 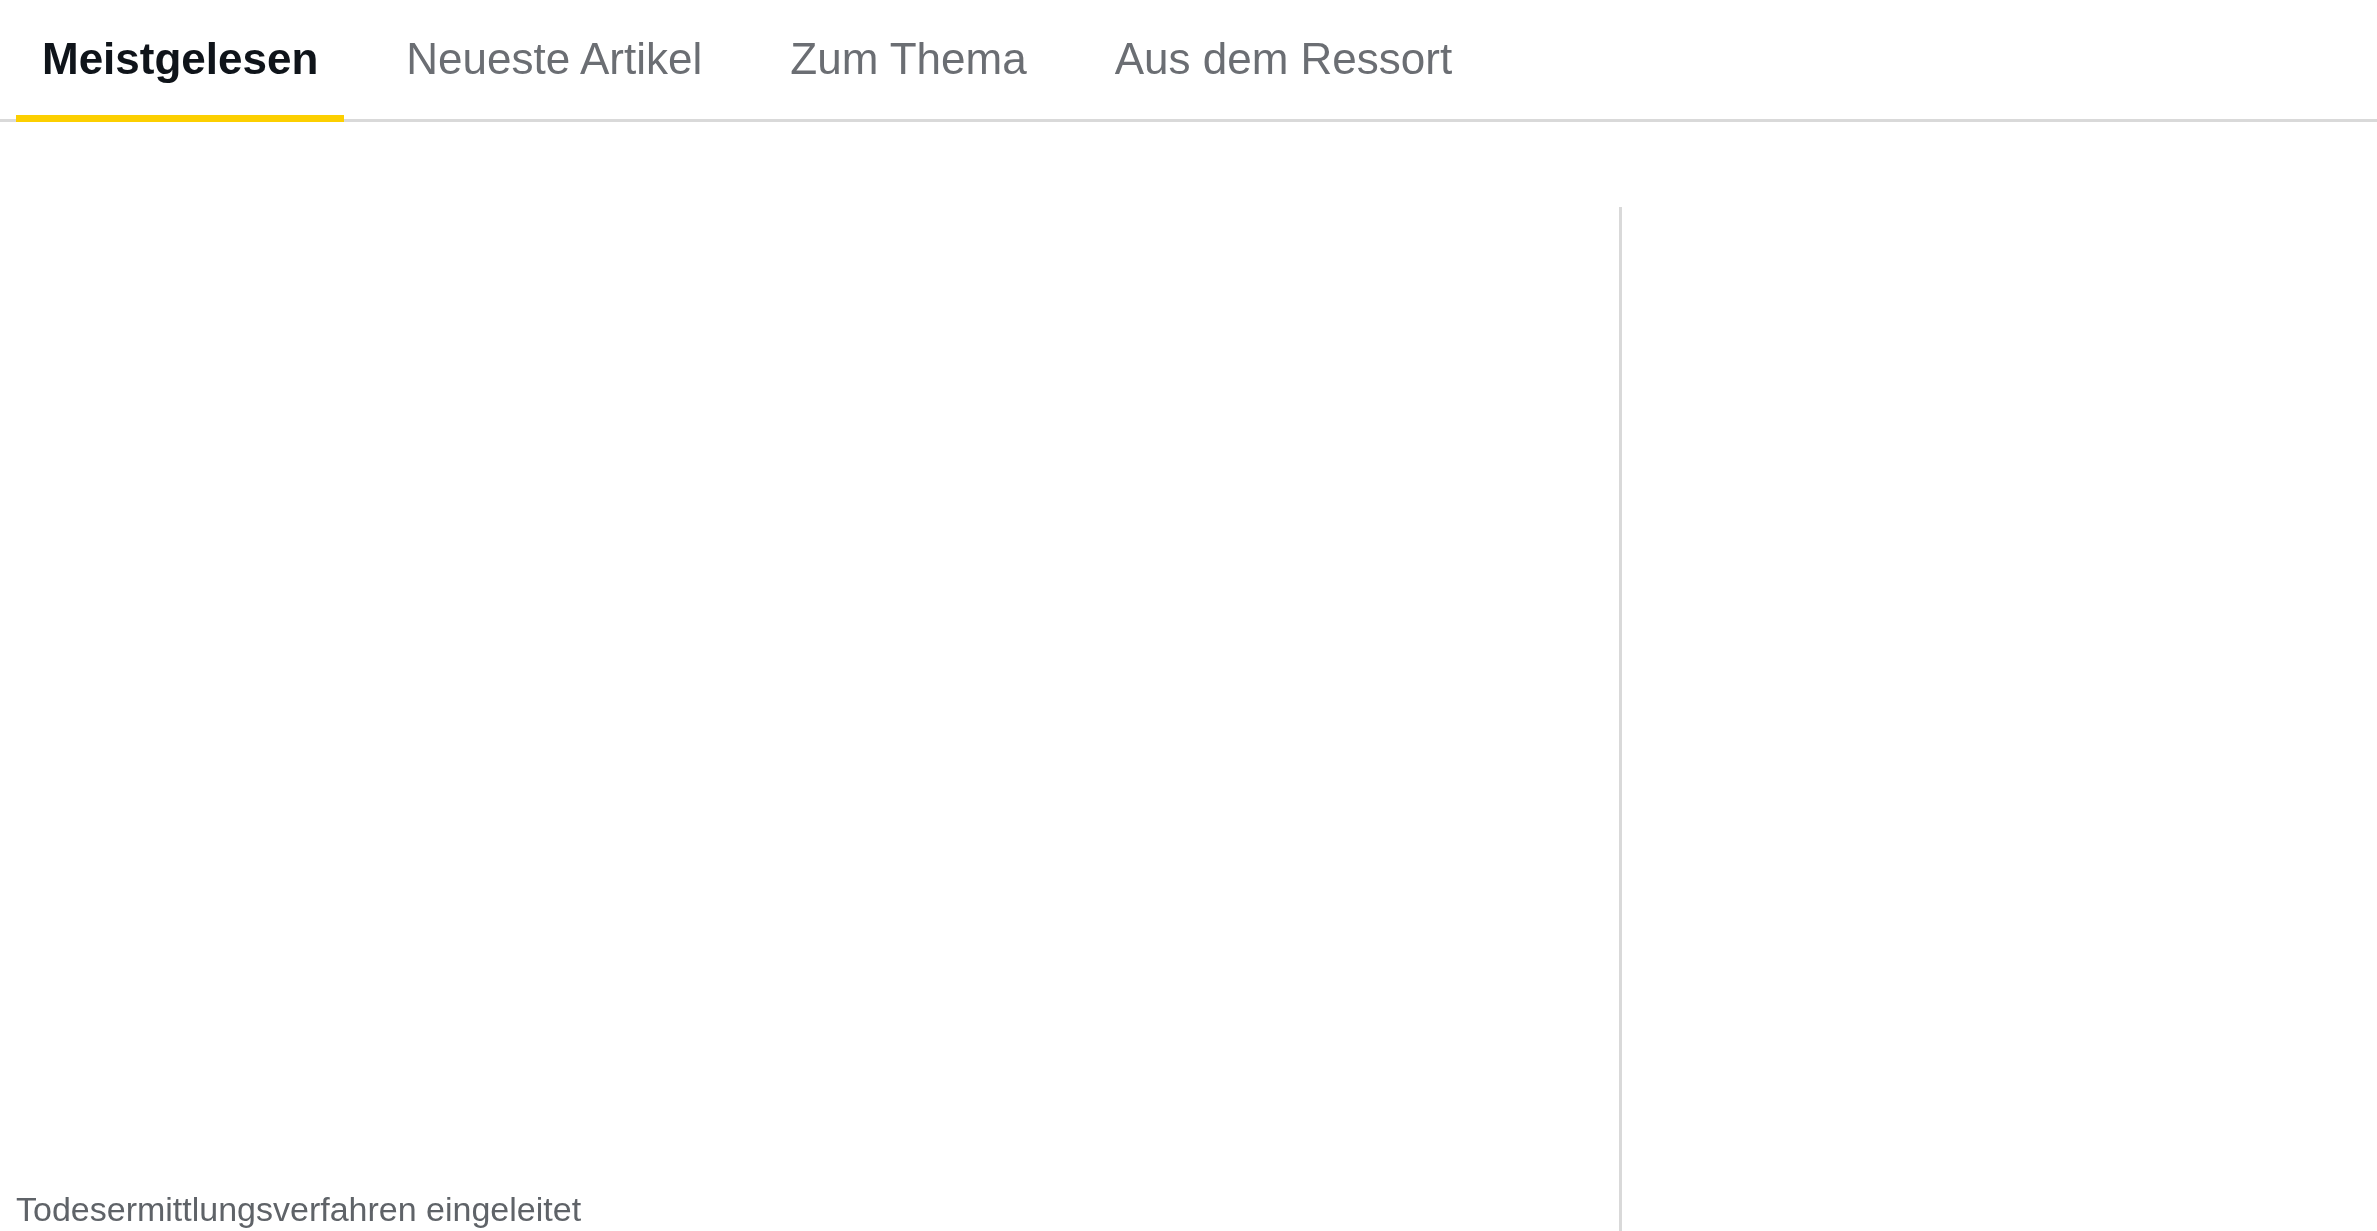 I want to click on tab: Aus dem Ressort, so click(x=1283, y=62).